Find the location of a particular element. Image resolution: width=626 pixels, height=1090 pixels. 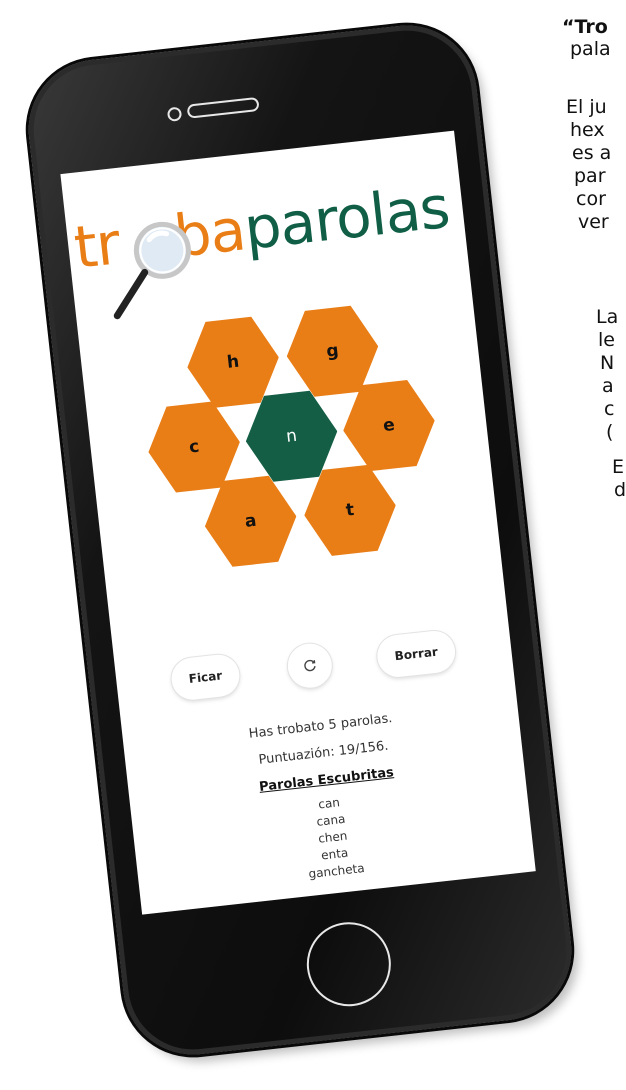

article-line: c is located at coordinates (609, 409).